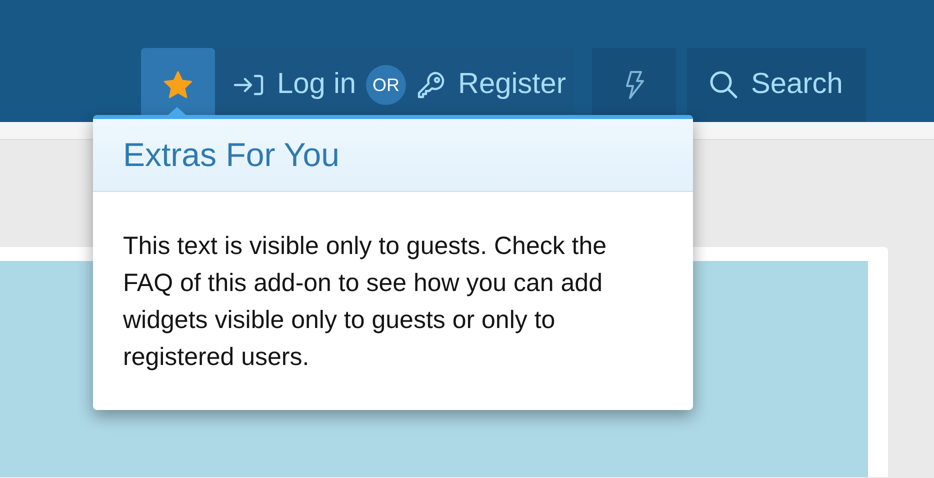 The width and height of the screenshot is (934, 478). Describe the element at coordinates (178, 85) in the screenshot. I see `star-icon` at that location.